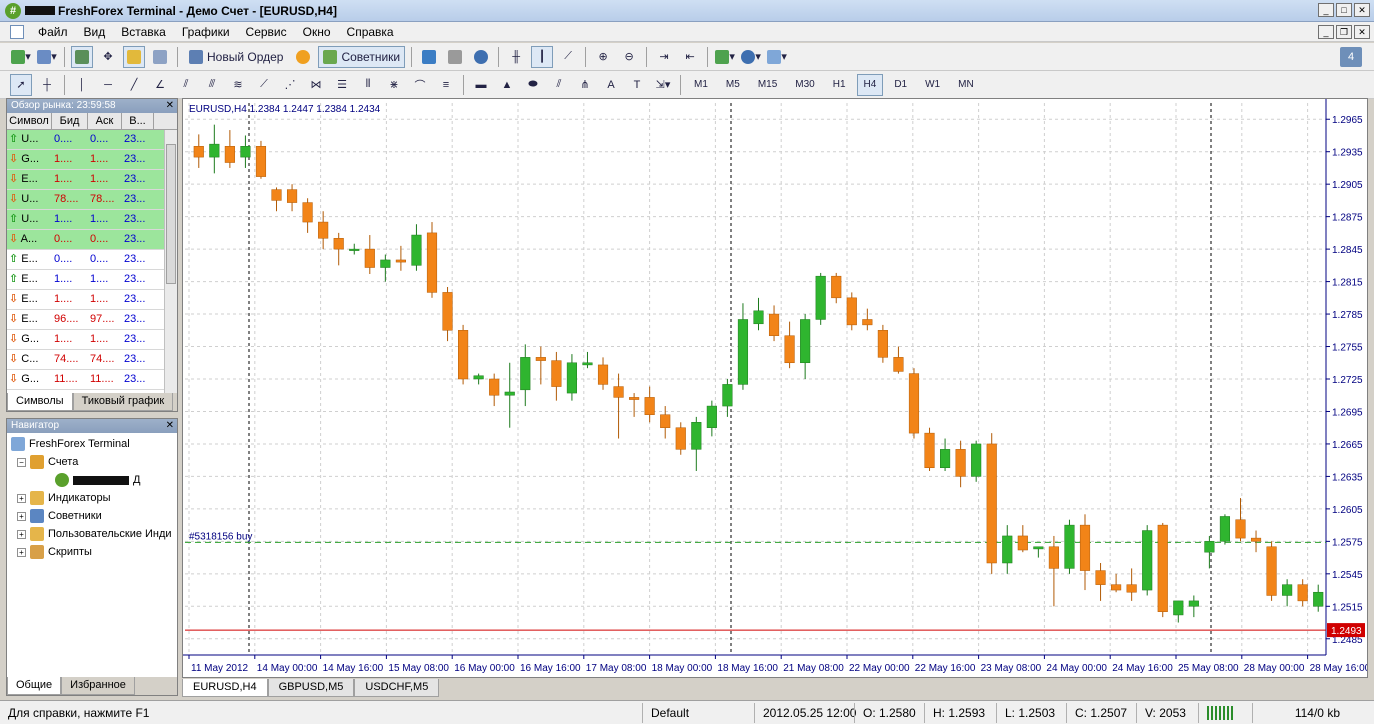 This screenshot has width=1374, height=724. I want to click on menu-help: Справка, so click(370, 32).